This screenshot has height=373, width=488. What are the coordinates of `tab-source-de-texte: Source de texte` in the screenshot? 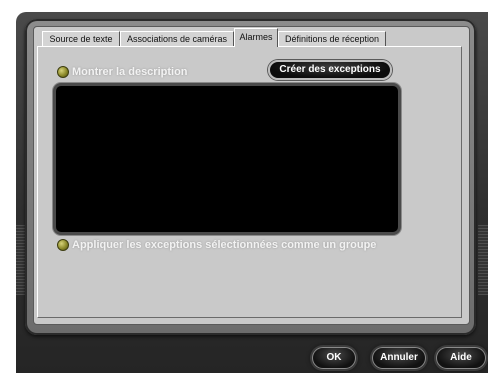 It's located at (81, 38).